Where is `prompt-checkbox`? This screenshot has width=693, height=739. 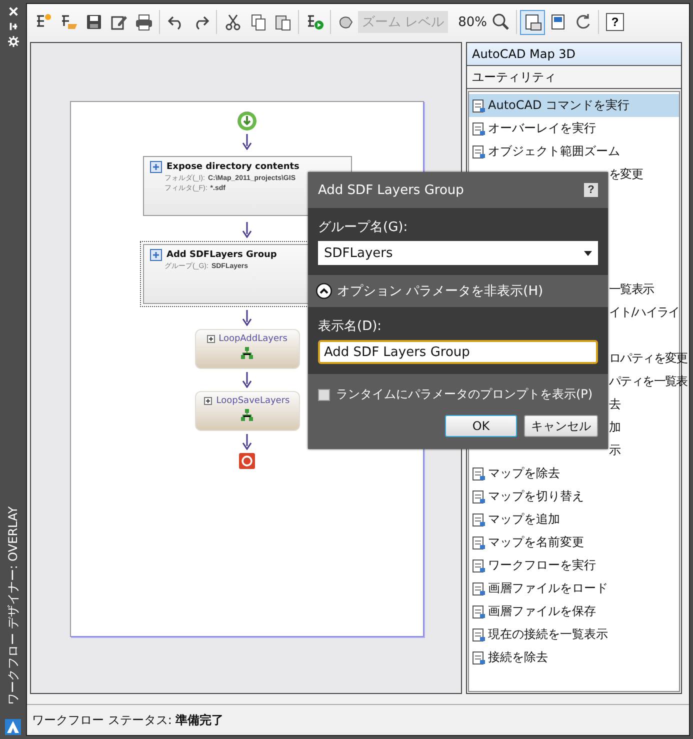 prompt-checkbox is located at coordinates (324, 394).